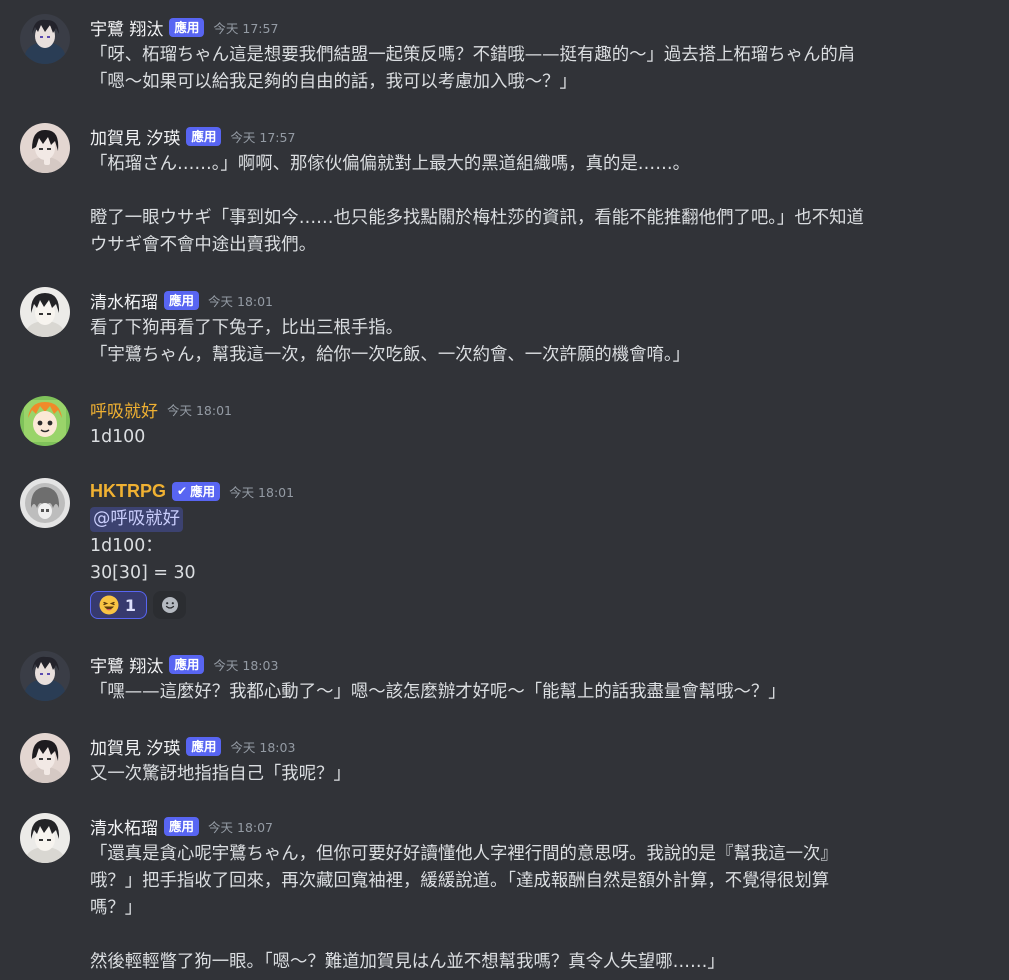 This screenshot has width=1009, height=980. I want to click on verified-app-badge: ✔ 應用, so click(196, 491).